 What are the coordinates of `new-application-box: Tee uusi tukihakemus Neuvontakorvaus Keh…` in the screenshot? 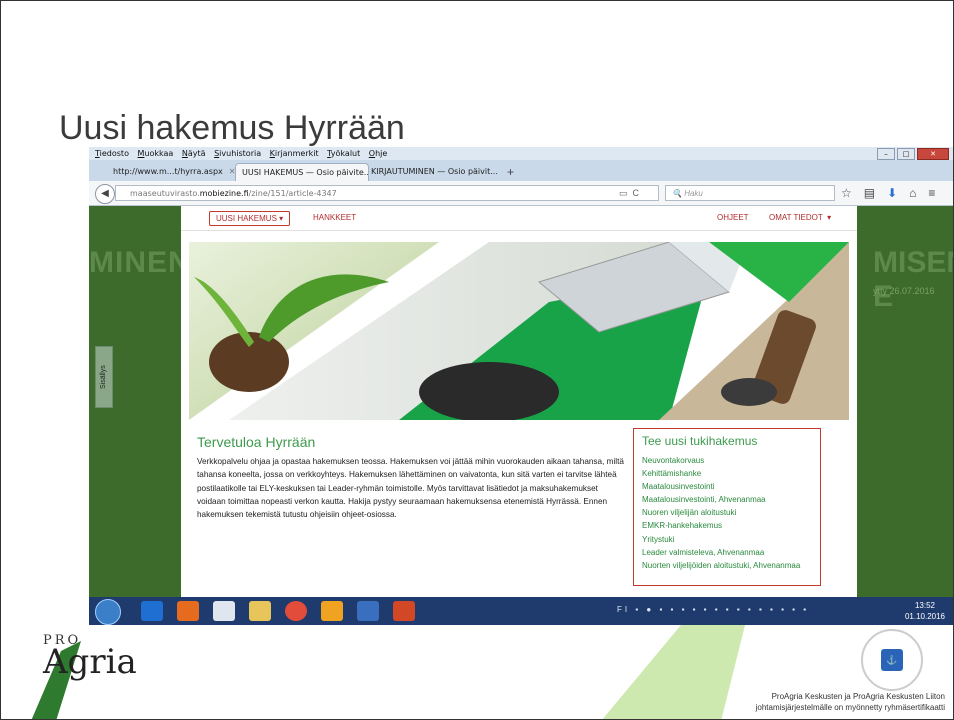 It's located at (727, 507).